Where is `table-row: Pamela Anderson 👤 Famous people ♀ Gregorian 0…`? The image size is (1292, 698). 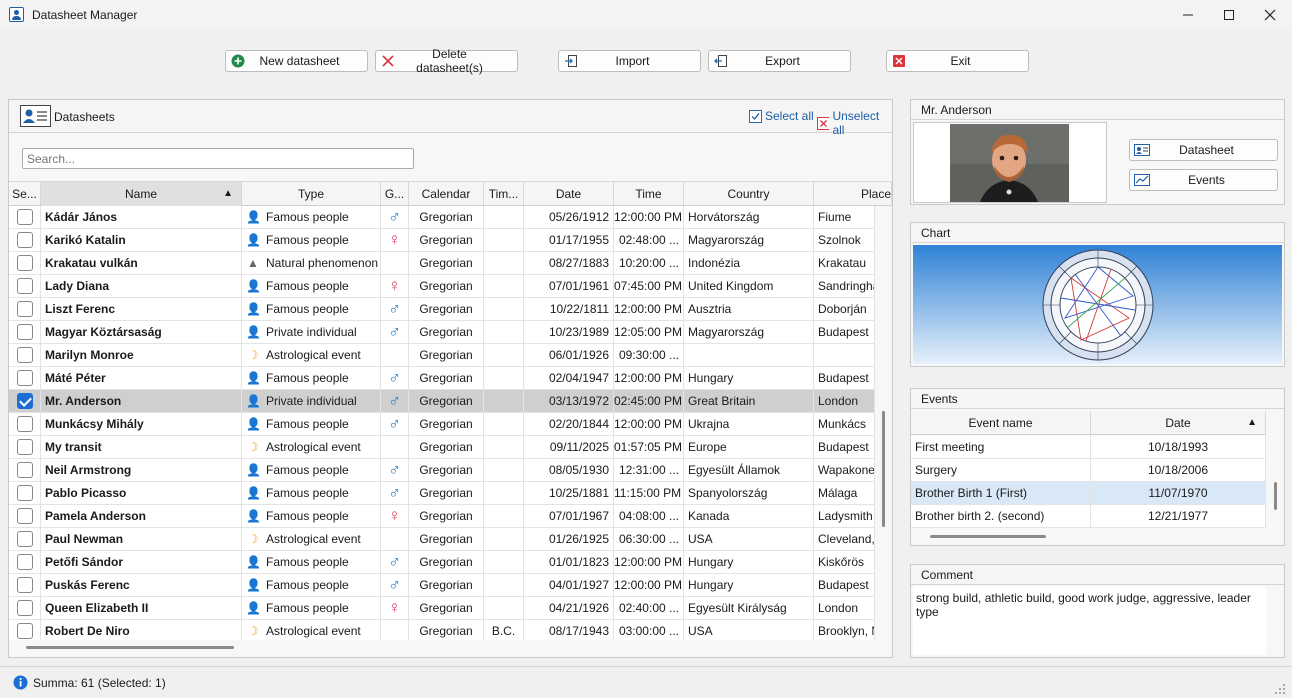 table-row: Pamela Anderson 👤 Famous people ♀ Gregorian 0… is located at coordinates (442, 516).